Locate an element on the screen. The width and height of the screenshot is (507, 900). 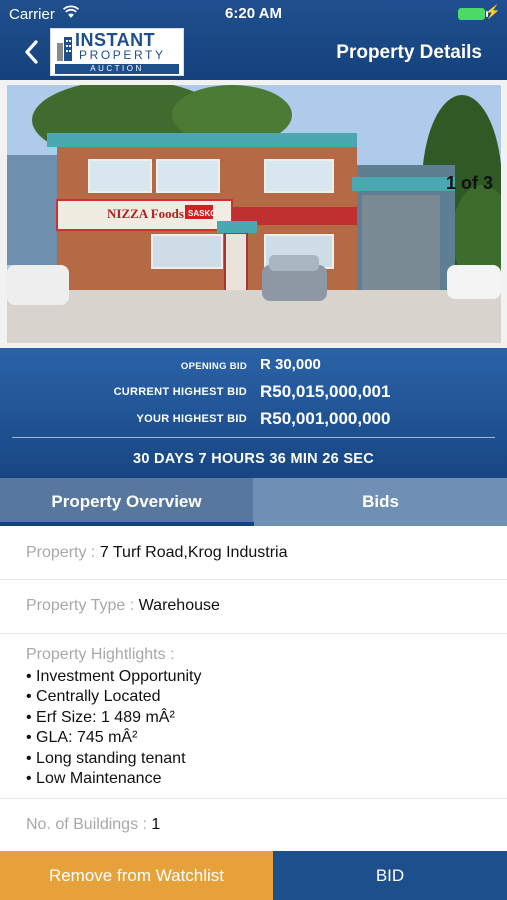
opening-bid-value: R 30,000 is located at coordinates (290, 364).